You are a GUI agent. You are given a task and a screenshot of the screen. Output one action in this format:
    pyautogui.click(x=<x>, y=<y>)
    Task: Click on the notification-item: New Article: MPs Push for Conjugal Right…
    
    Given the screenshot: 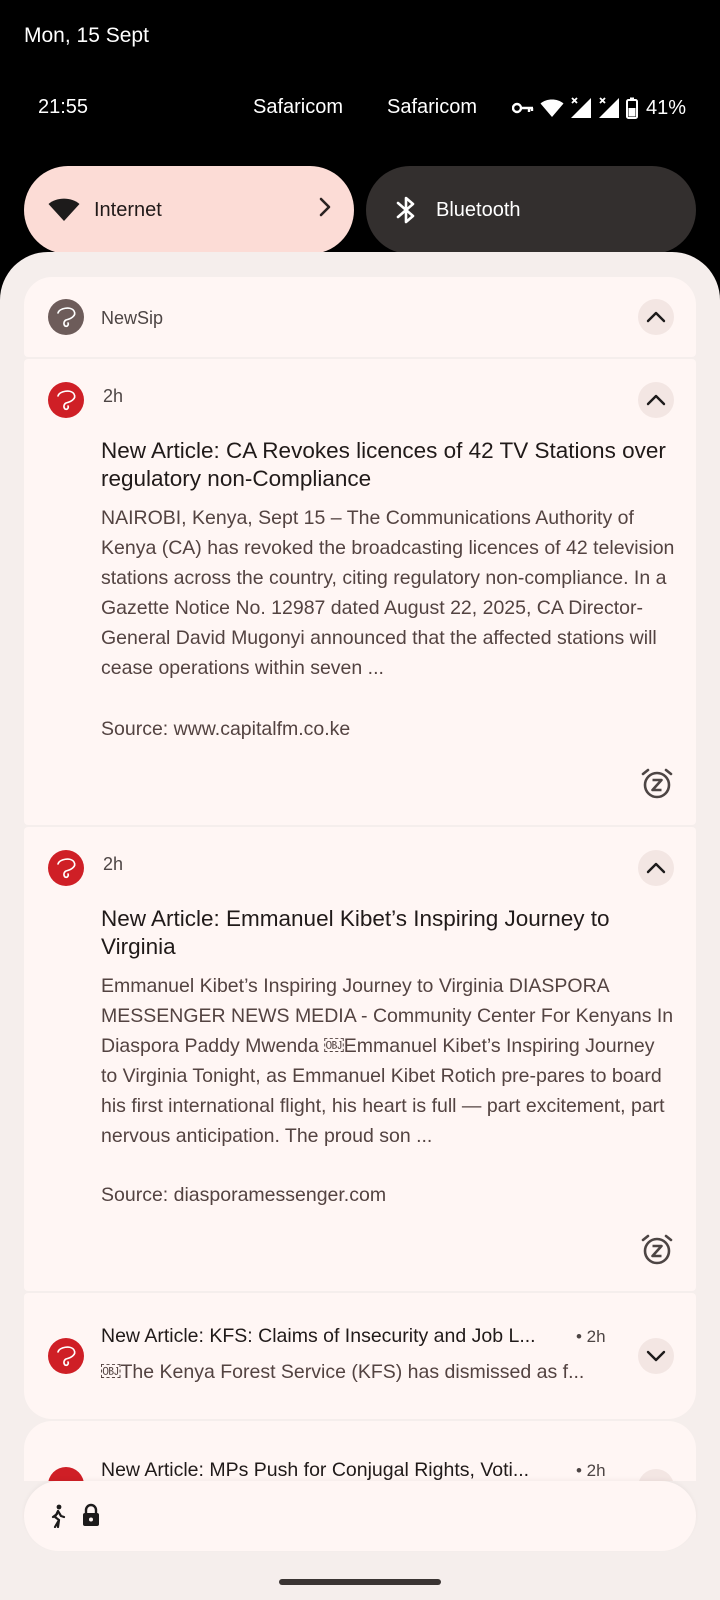 What is the action you would take?
    pyautogui.click(x=360, y=1451)
    